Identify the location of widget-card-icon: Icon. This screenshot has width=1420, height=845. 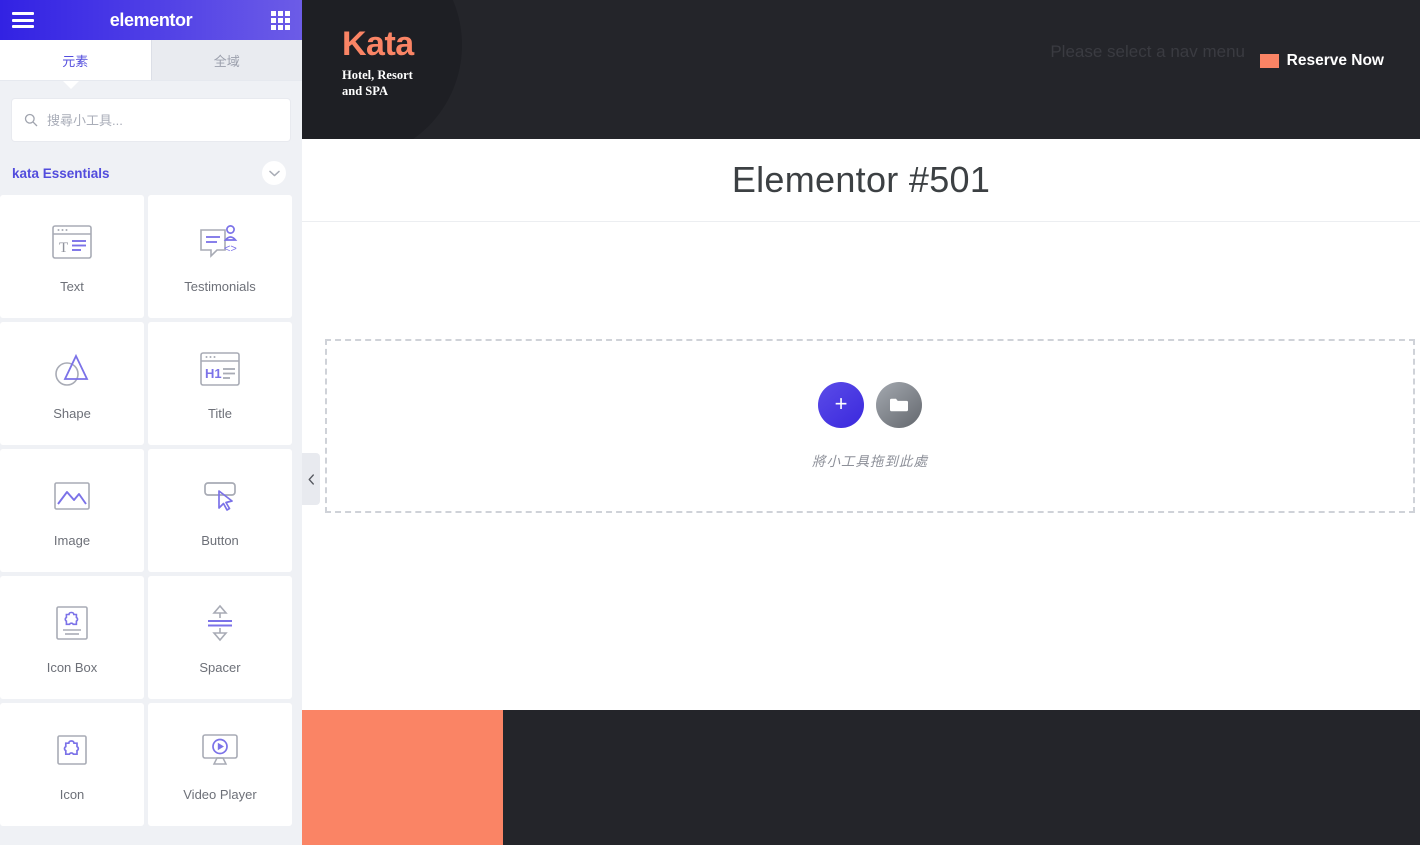
(72, 764).